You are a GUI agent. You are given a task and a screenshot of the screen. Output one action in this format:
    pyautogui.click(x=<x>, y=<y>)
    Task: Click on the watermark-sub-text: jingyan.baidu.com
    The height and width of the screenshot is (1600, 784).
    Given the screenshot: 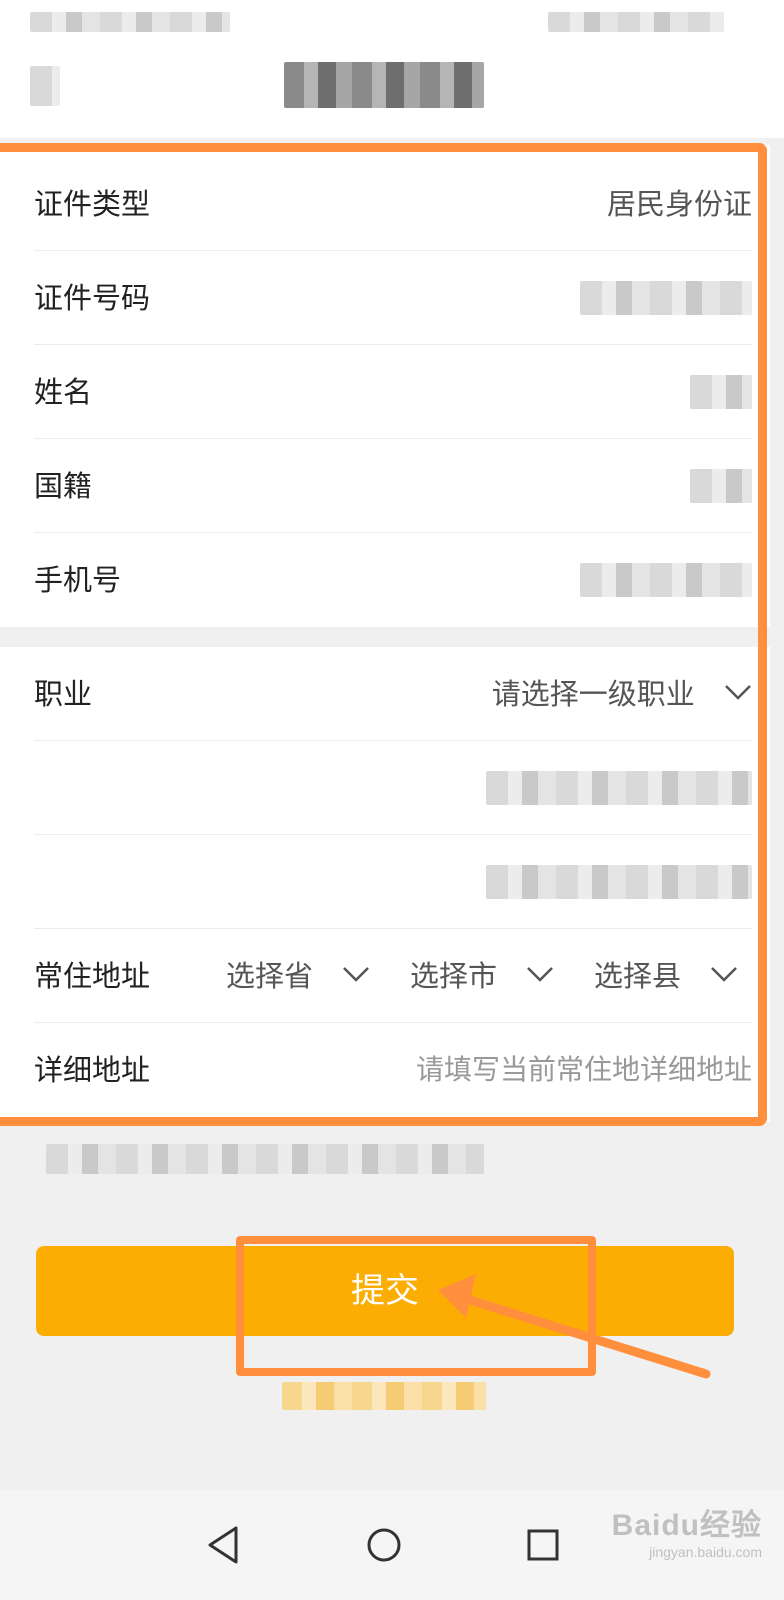 What is the action you would take?
    pyautogui.click(x=705, y=1552)
    